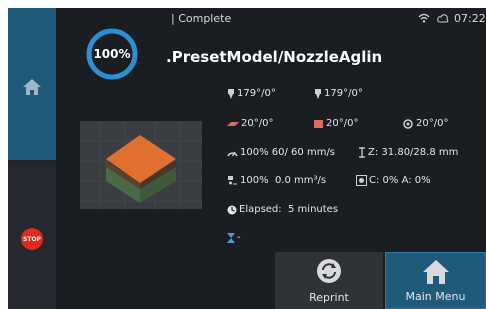  I want to click on flow-icon, so click(232, 179).